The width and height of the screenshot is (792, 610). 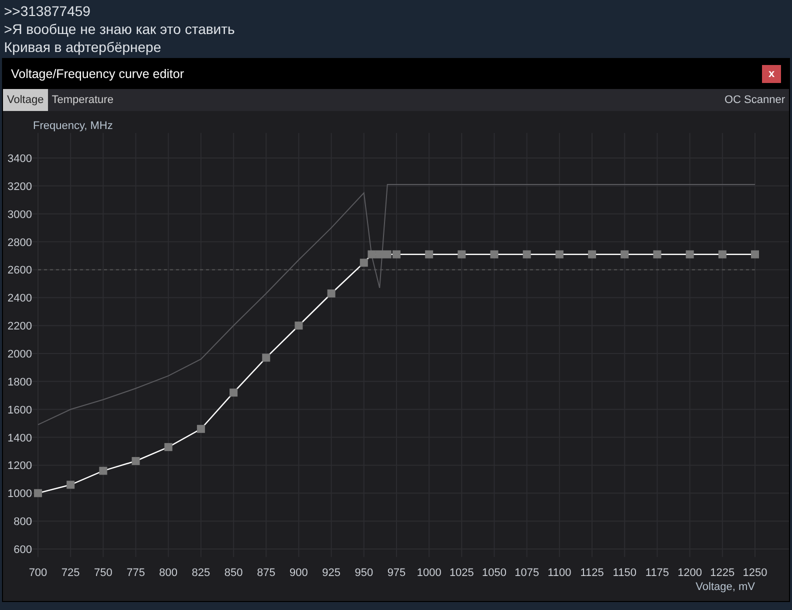 What do you see at coordinates (20, 410) in the screenshot?
I see `y-tick-label: 1600` at bounding box center [20, 410].